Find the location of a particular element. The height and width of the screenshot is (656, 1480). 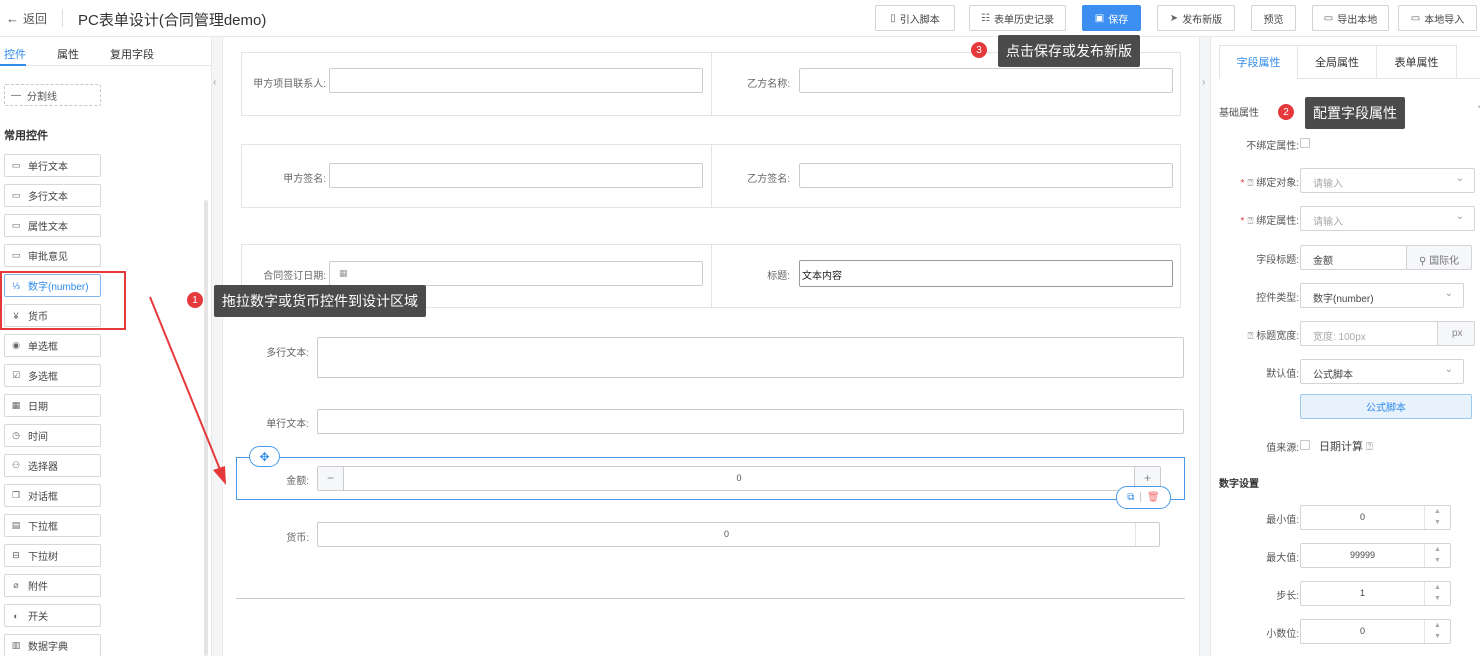

control-item: ▭ 多行文本 is located at coordinates (52, 195).